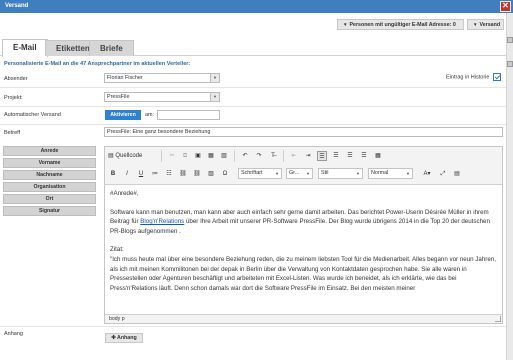 The width and height of the screenshot is (513, 360). I want to click on projekt-label: Projekt:, so click(13, 98).